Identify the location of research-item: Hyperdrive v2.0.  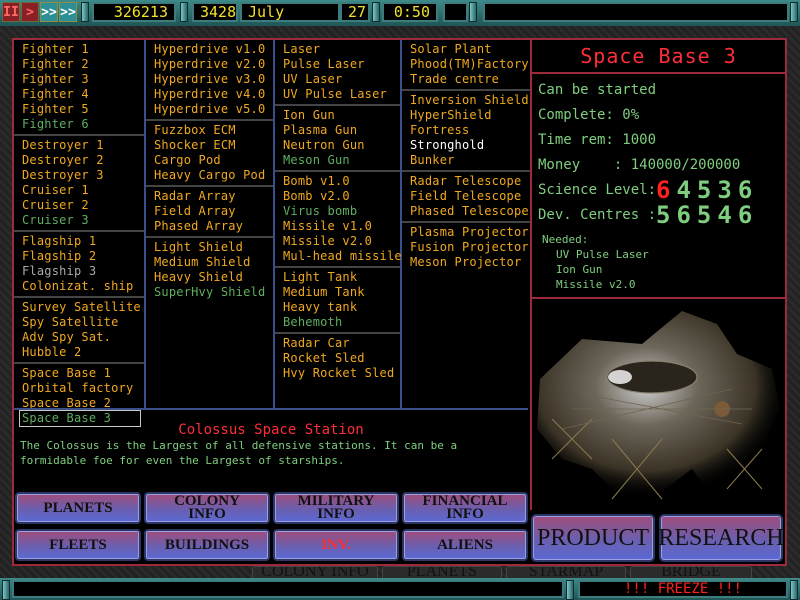
(213, 64).